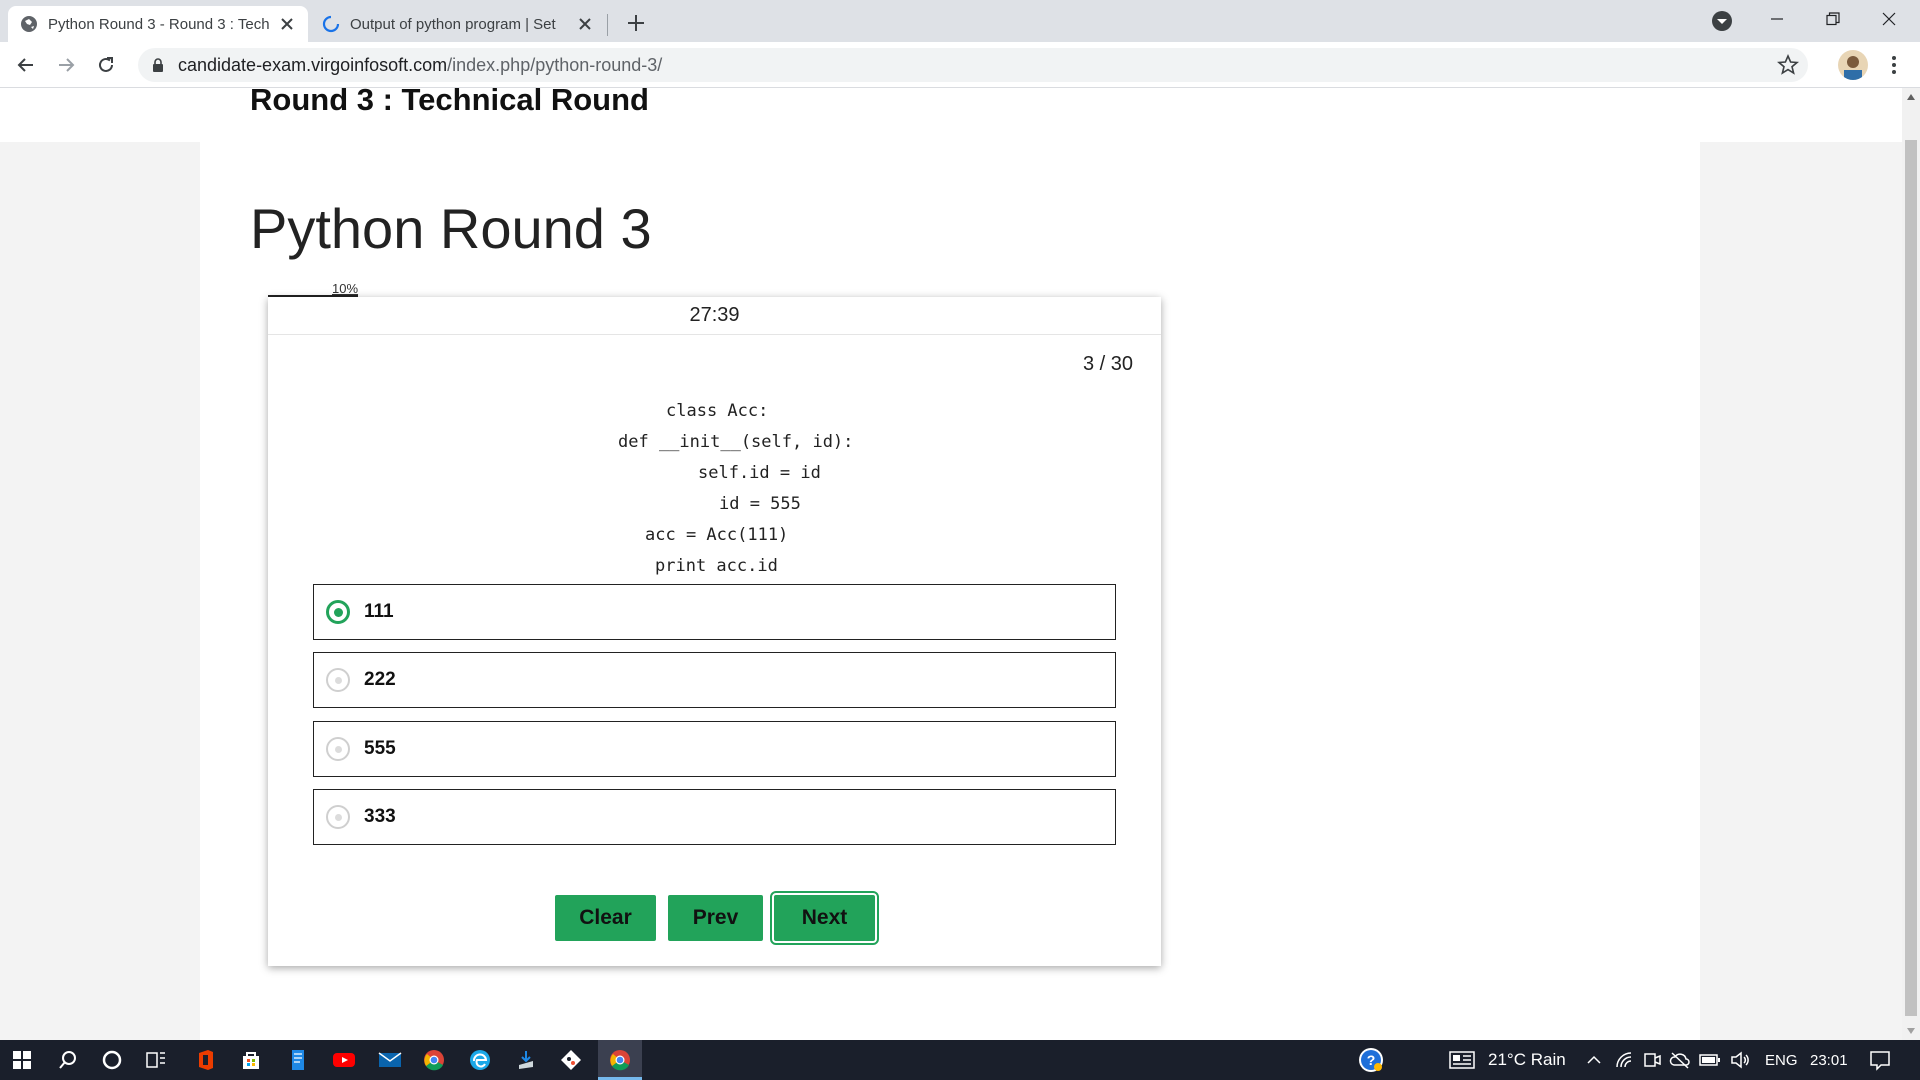 The image size is (1920, 1080). What do you see at coordinates (714, 316) in the screenshot?
I see `countdown-timer: 27:39` at bounding box center [714, 316].